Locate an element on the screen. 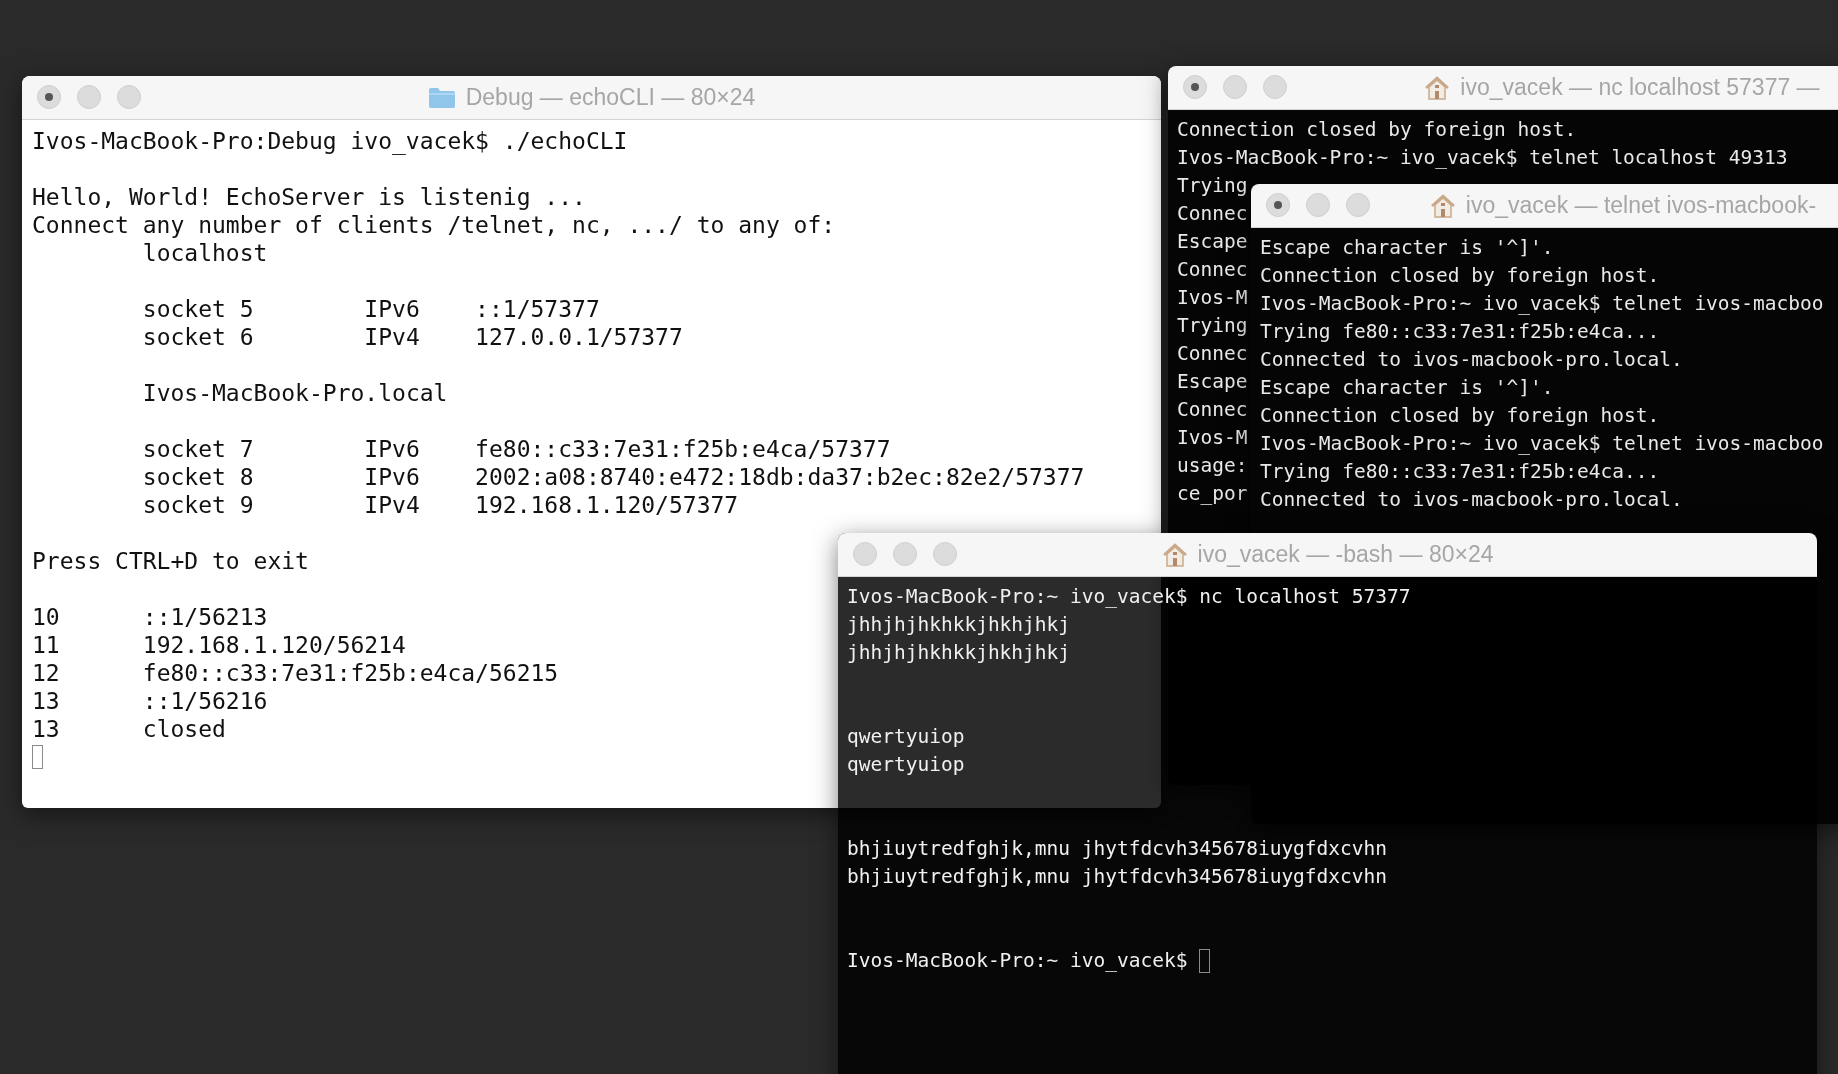  terminal-line: 13 closed is located at coordinates (129, 729).